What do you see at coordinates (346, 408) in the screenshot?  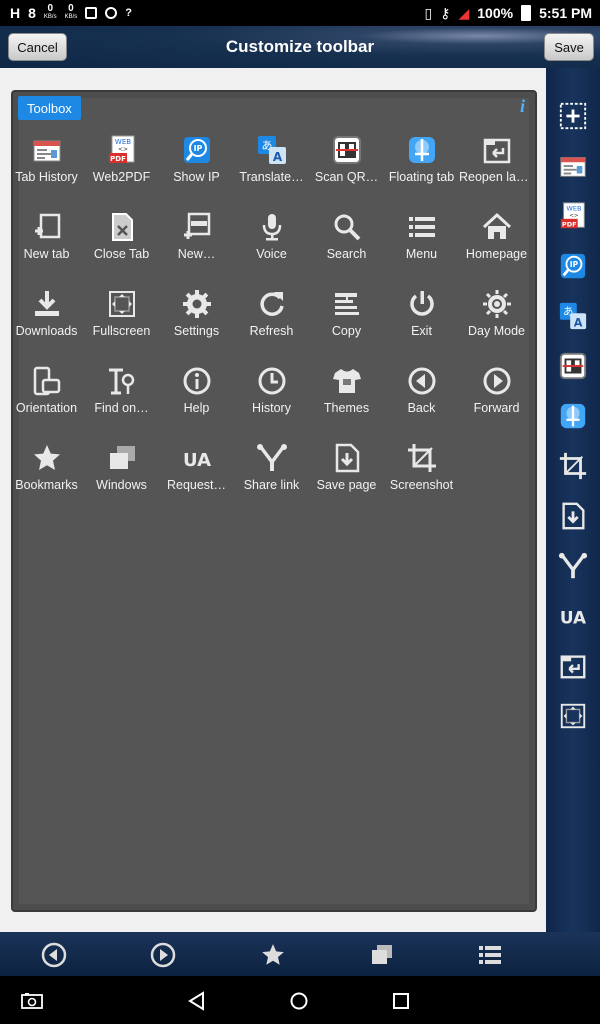 I see `toolbox-item-label: Themes` at bounding box center [346, 408].